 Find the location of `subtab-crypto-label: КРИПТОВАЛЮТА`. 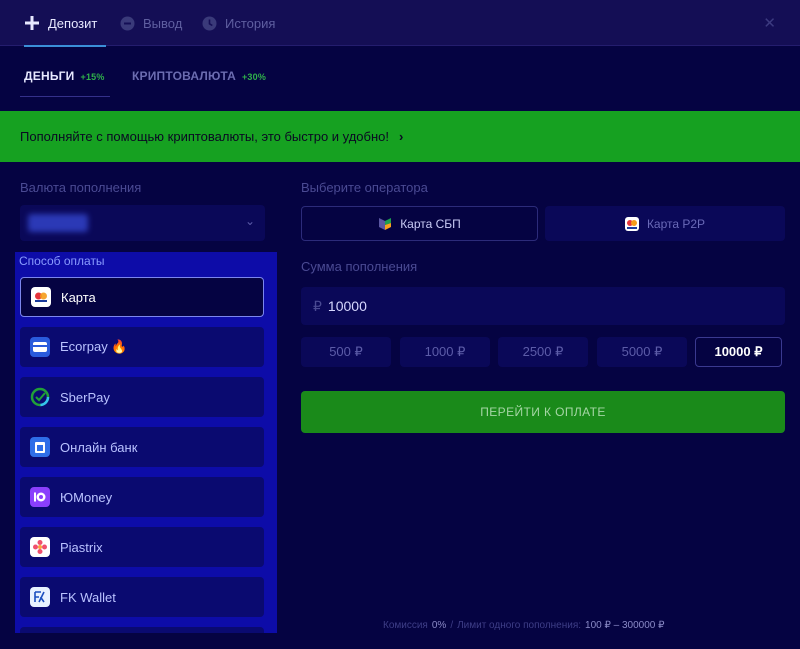

subtab-crypto-label: КРИПТОВАЛЮТА is located at coordinates (184, 76).